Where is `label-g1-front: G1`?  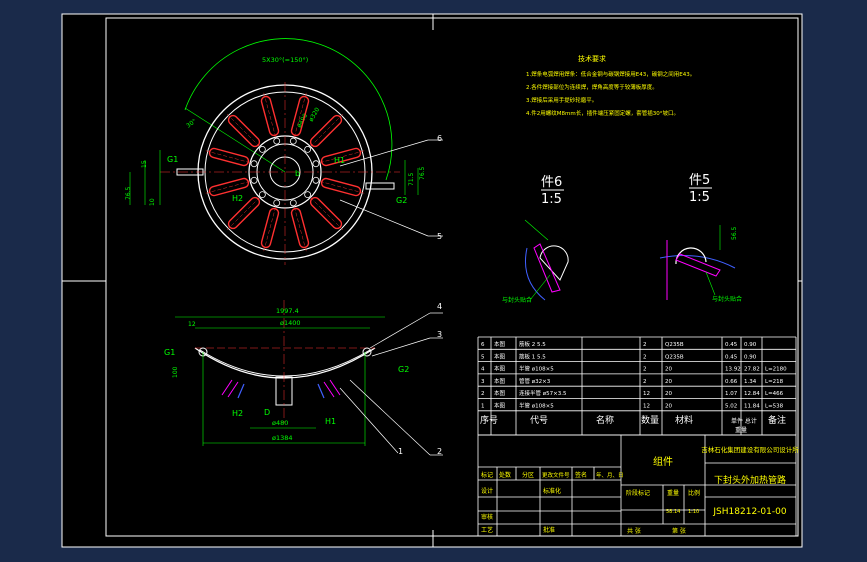 label-g1-front: G1 is located at coordinates (169, 352).